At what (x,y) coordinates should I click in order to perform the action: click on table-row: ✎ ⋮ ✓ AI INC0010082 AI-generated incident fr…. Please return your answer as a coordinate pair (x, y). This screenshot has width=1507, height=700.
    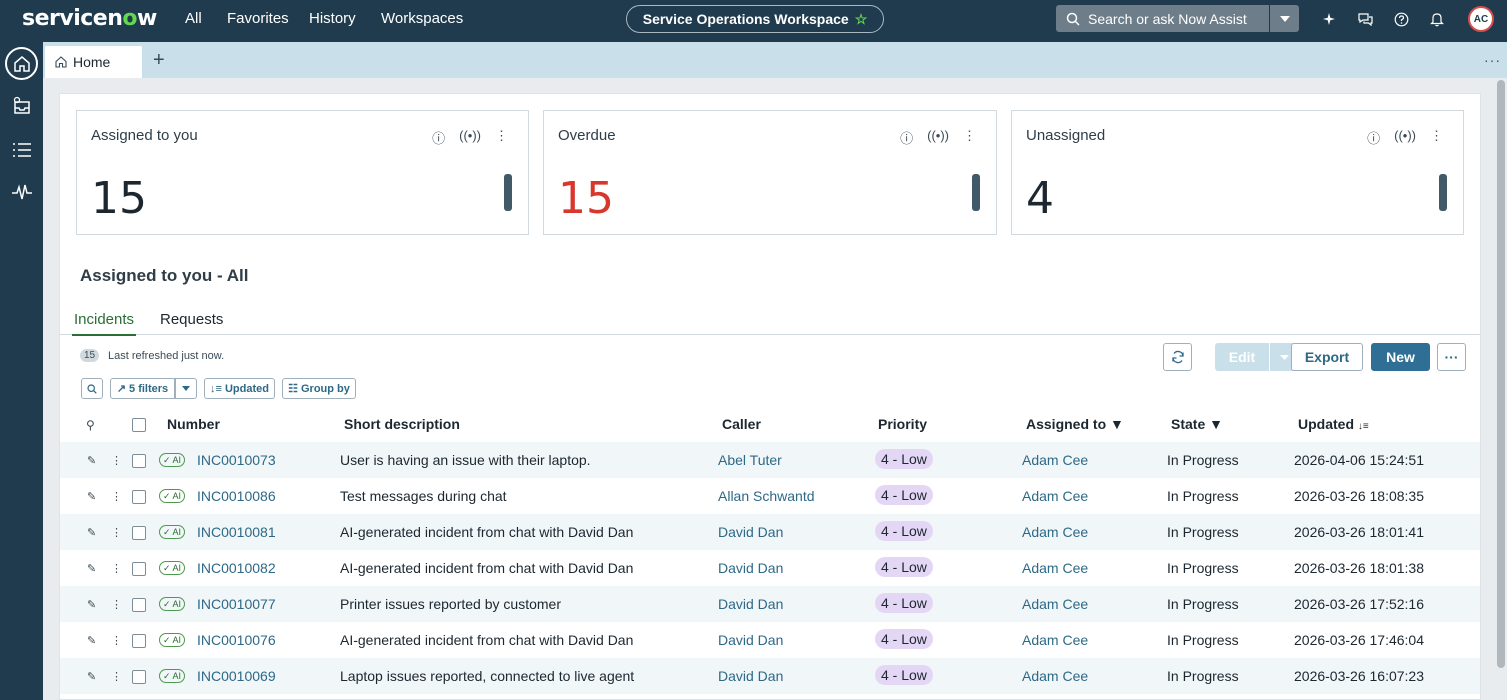
    Looking at the image, I should click on (770, 568).